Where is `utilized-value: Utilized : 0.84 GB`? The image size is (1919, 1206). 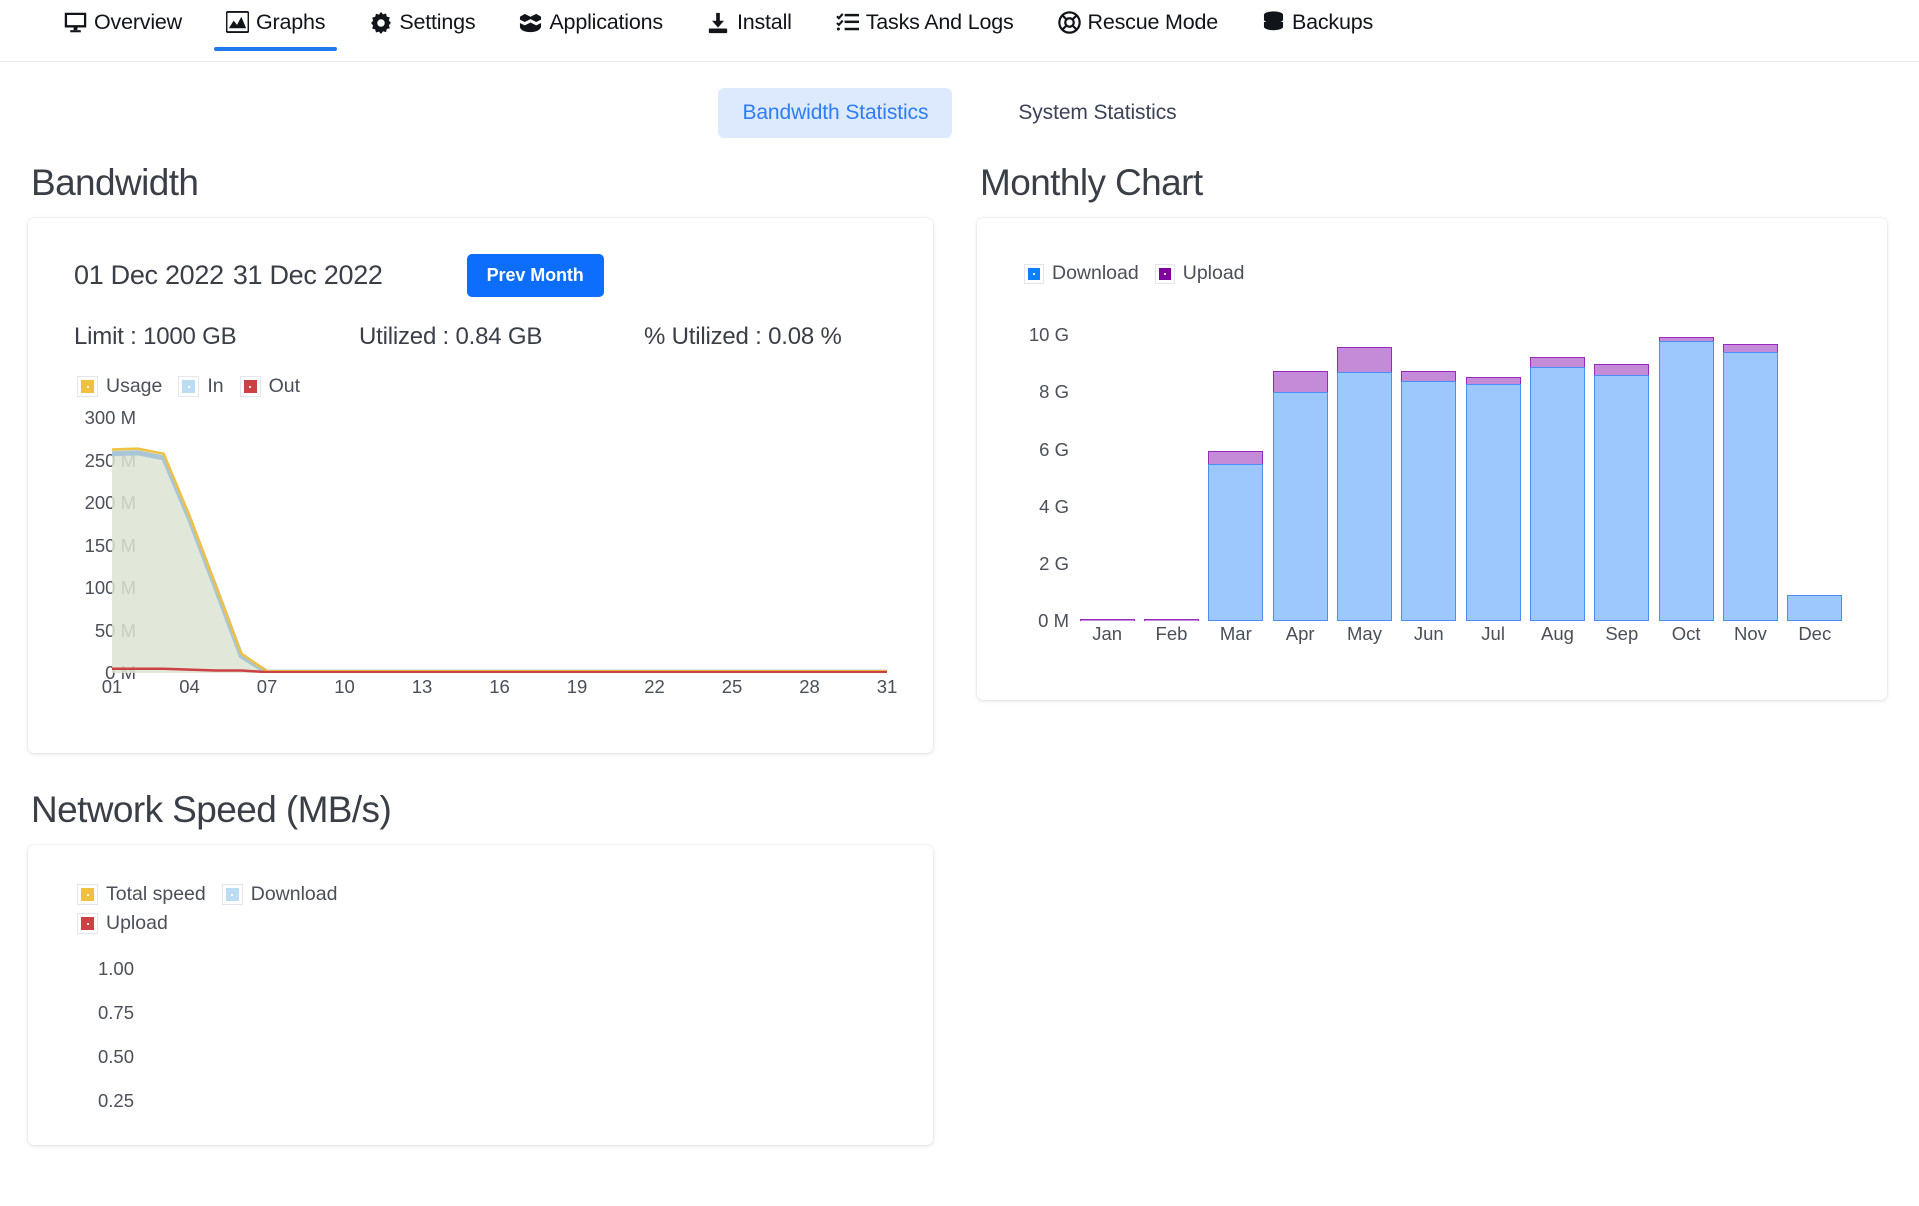
utilized-value: Utilized : 0.84 GB is located at coordinates (451, 336).